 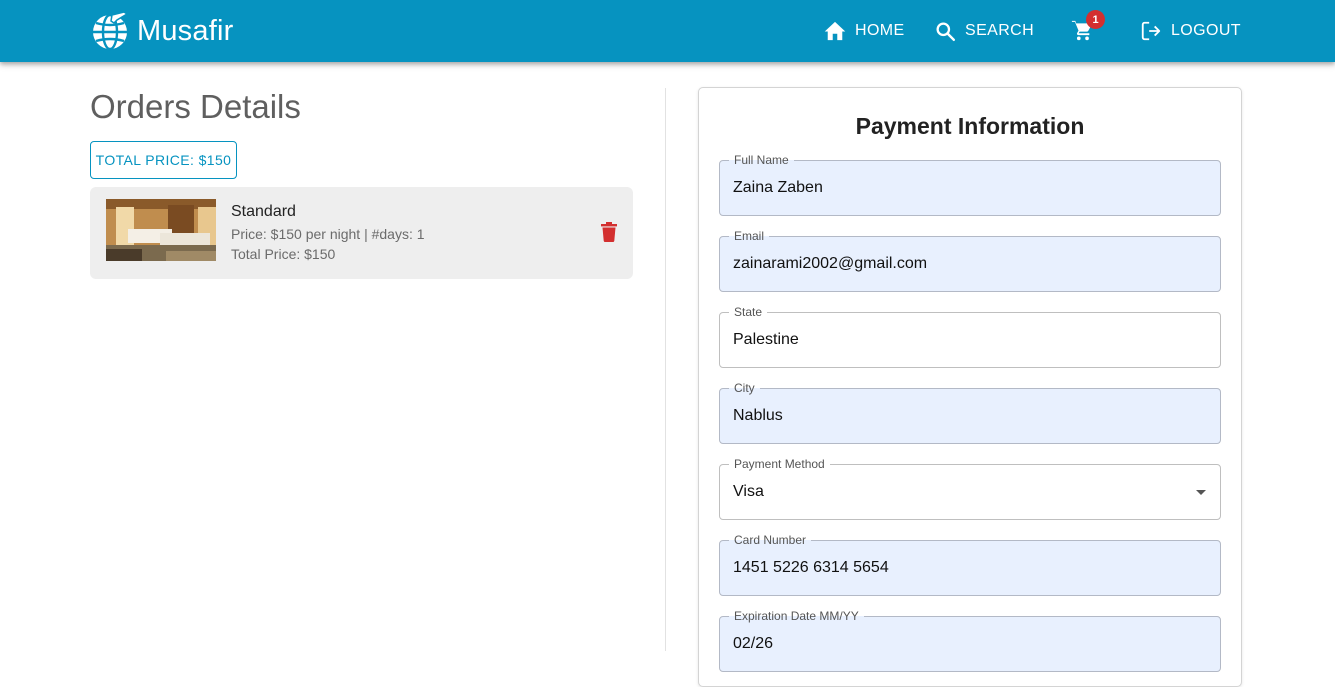 What do you see at coordinates (1201, 492) in the screenshot?
I see `dropdown-arrow-icon` at bounding box center [1201, 492].